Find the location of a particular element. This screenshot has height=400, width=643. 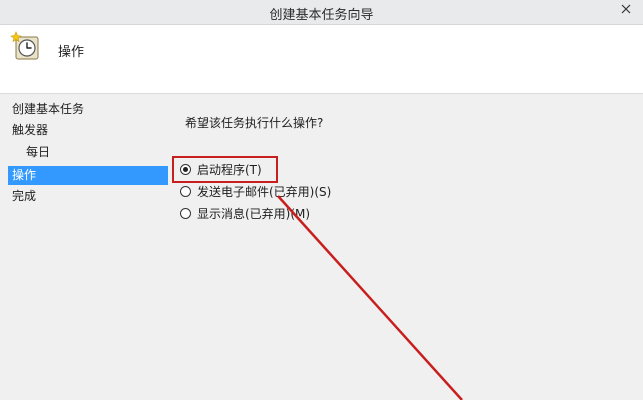

close-icon is located at coordinates (626, 9).